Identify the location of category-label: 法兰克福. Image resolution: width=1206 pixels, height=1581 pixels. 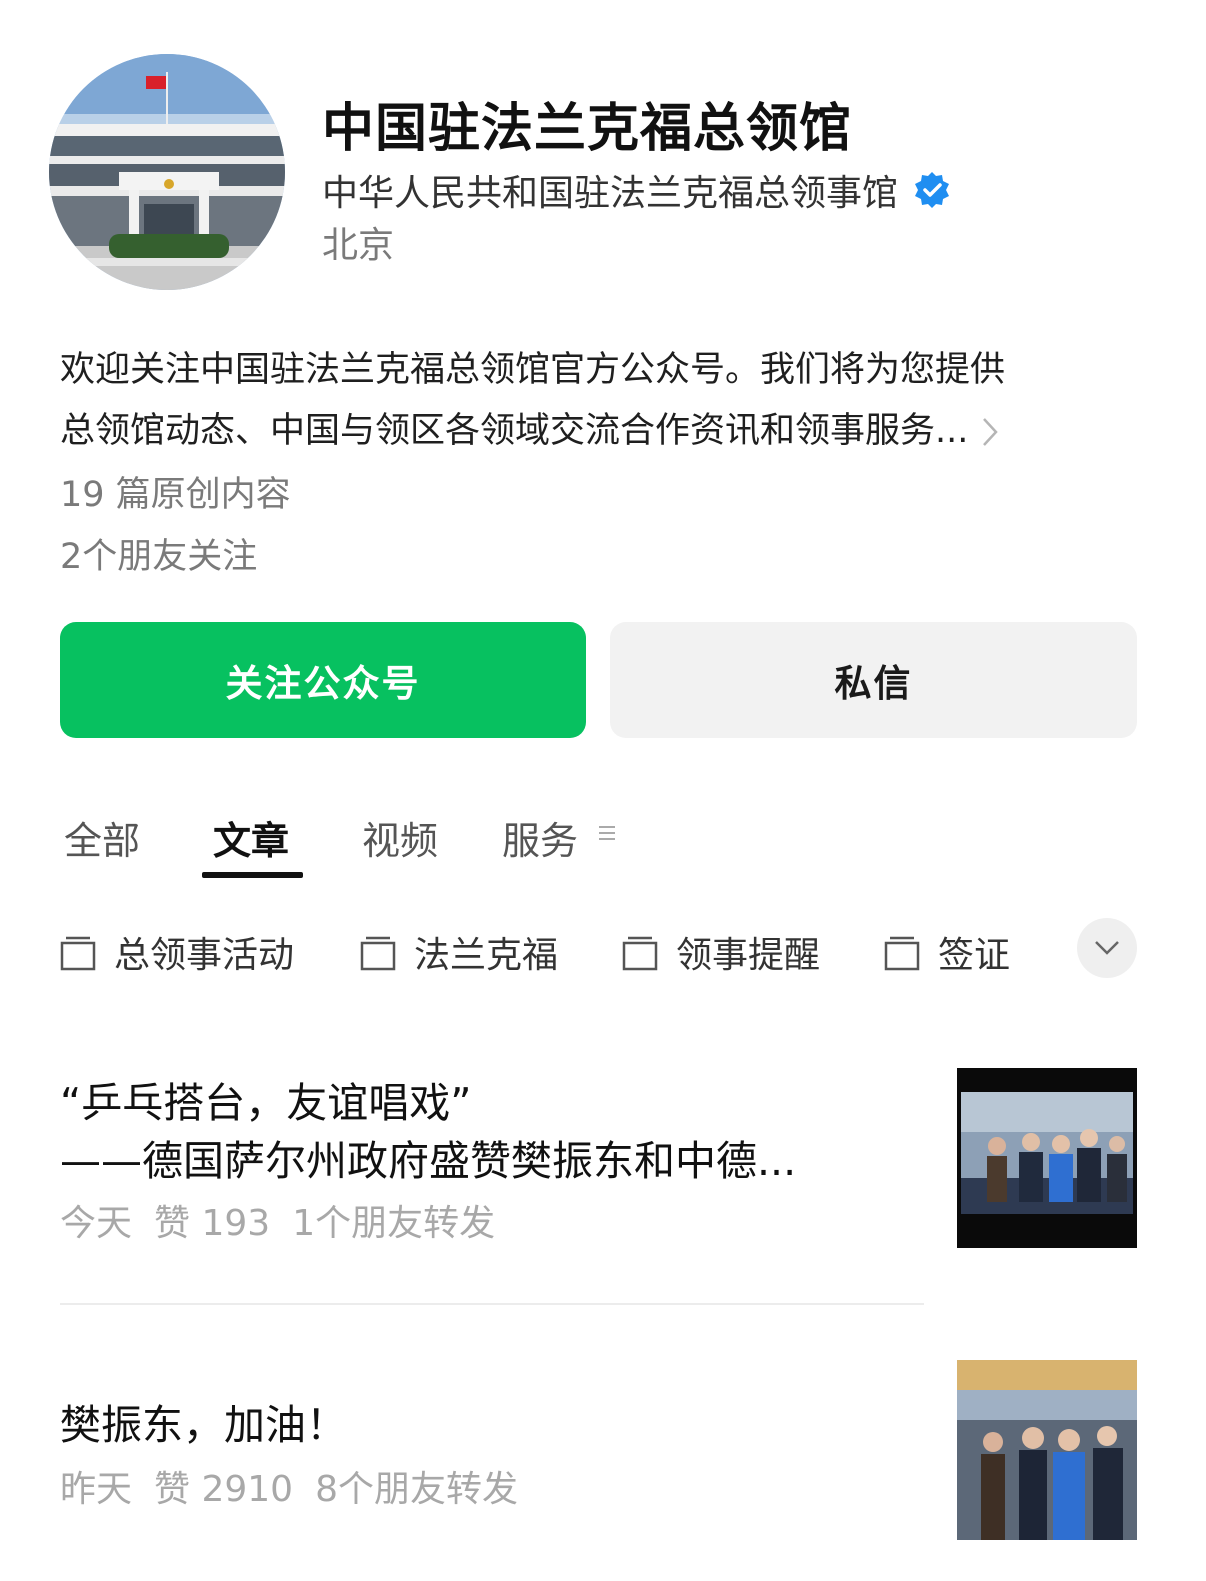
(486, 955).